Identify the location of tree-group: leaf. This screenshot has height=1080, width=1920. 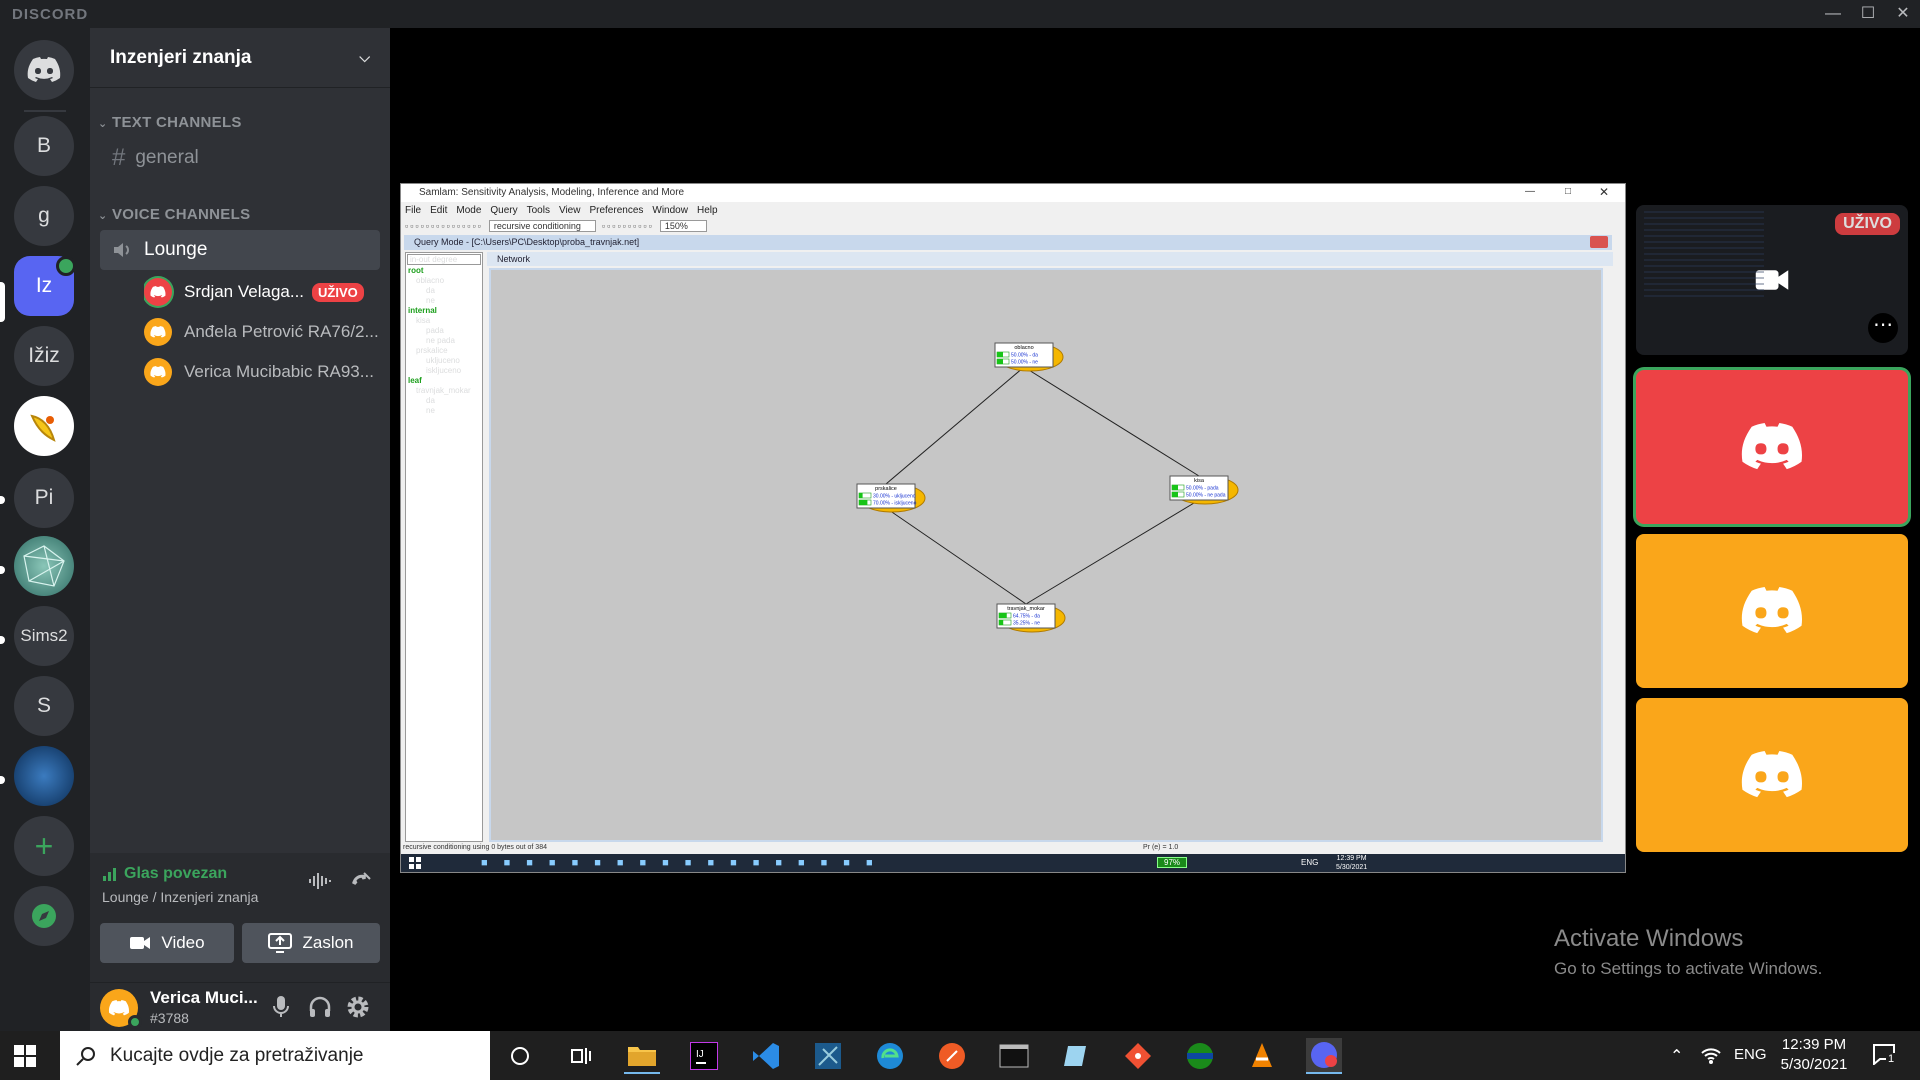
(445, 381).